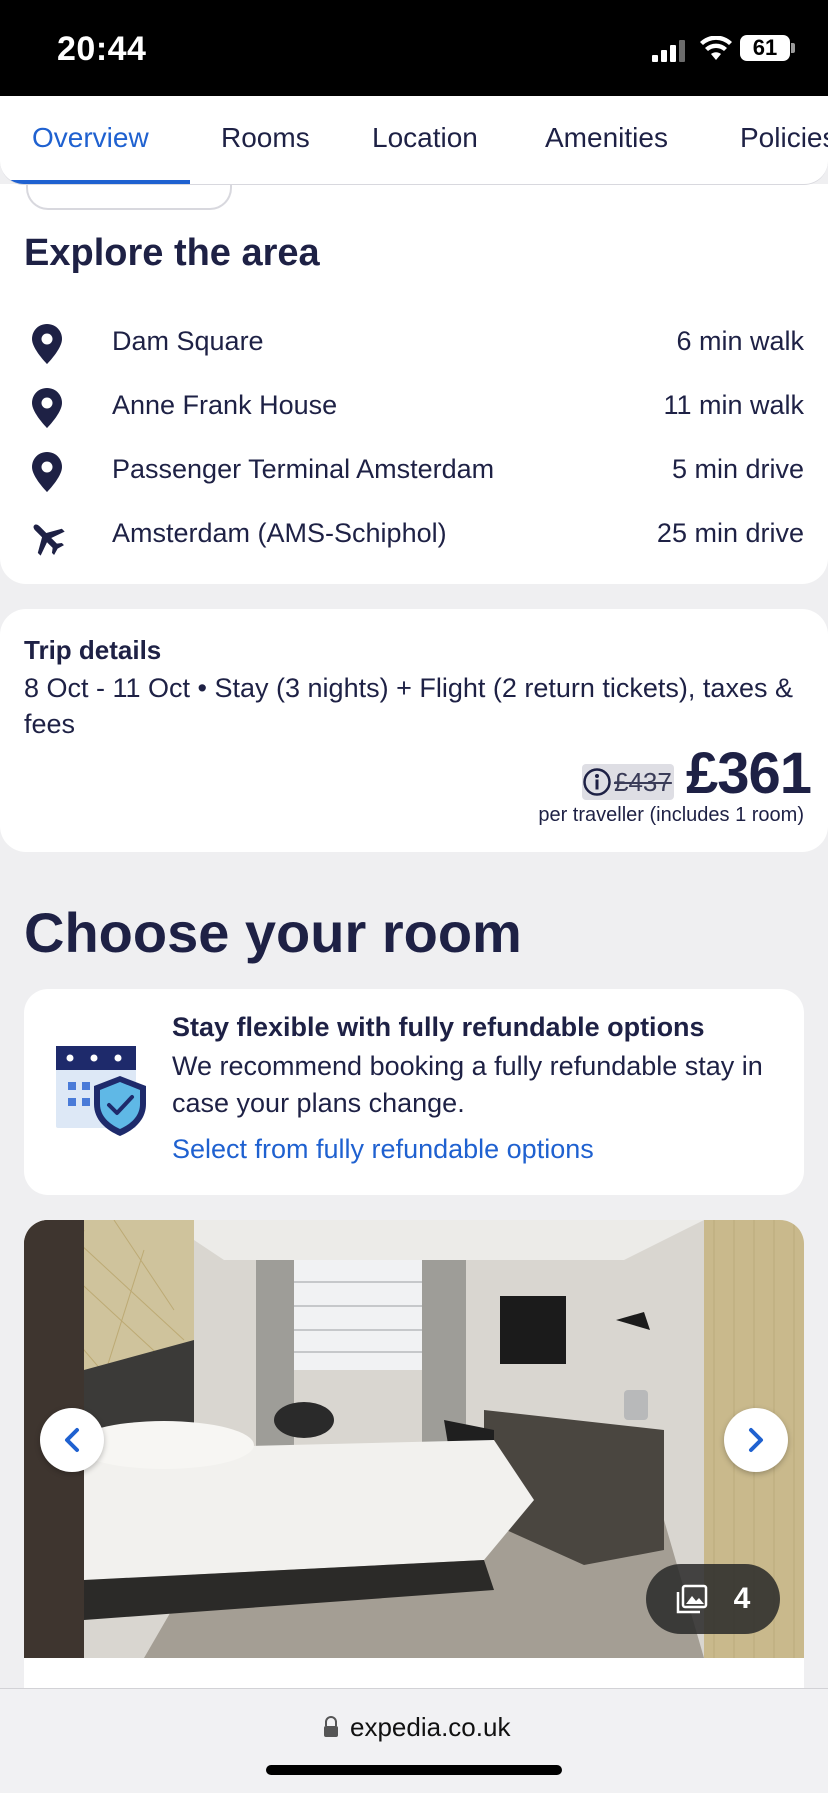  What do you see at coordinates (737, 469) in the screenshot?
I see `place-distance: 5 min drive` at bounding box center [737, 469].